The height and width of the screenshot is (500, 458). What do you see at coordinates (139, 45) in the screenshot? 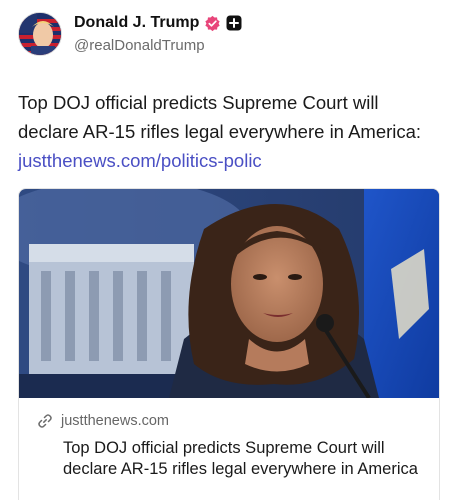
I see `author-handle: @realDonaldTrump` at bounding box center [139, 45].